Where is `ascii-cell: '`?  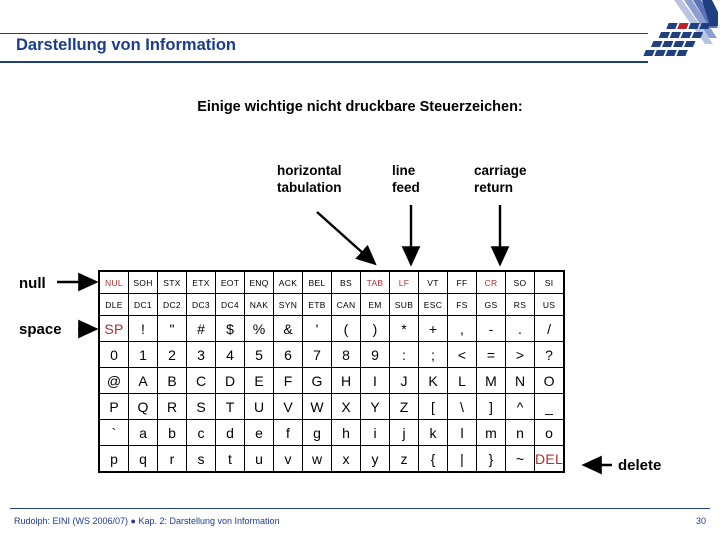
ascii-cell: ' is located at coordinates (317, 328).